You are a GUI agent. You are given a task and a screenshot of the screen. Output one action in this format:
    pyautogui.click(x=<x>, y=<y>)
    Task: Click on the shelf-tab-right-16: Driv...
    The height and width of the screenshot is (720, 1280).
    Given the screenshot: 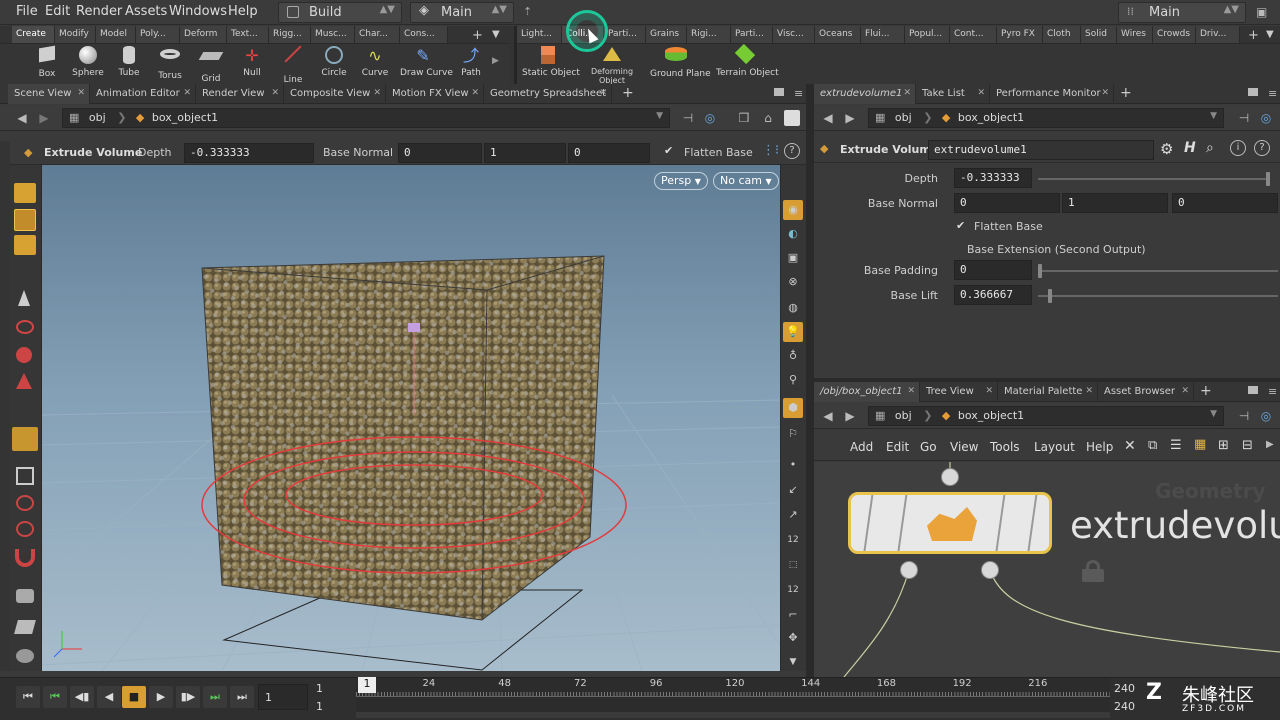 What is the action you would take?
    pyautogui.click(x=1218, y=34)
    